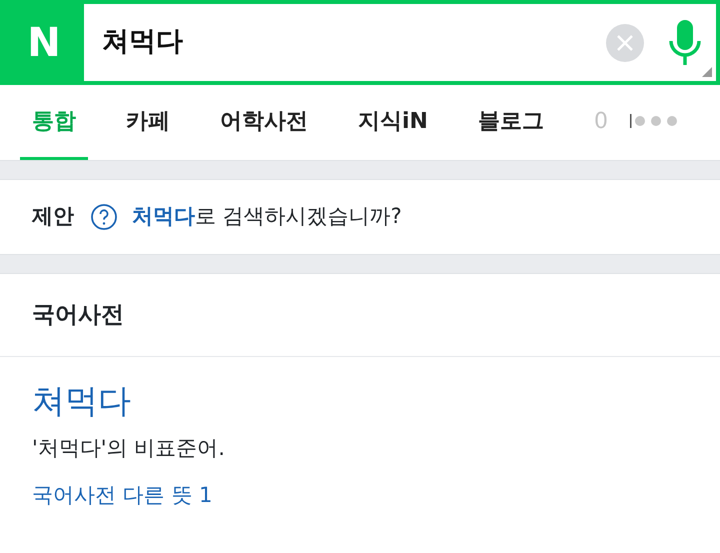 The image size is (720, 553). Describe the element at coordinates (353, 42) in the screenshot. I see `search-field: 쳐먹다` at that location.